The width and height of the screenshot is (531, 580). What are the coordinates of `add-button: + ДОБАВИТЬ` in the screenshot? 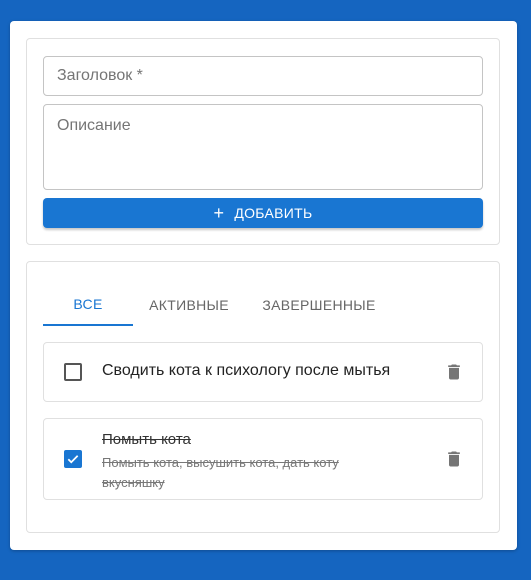 It's located at (263, 213).